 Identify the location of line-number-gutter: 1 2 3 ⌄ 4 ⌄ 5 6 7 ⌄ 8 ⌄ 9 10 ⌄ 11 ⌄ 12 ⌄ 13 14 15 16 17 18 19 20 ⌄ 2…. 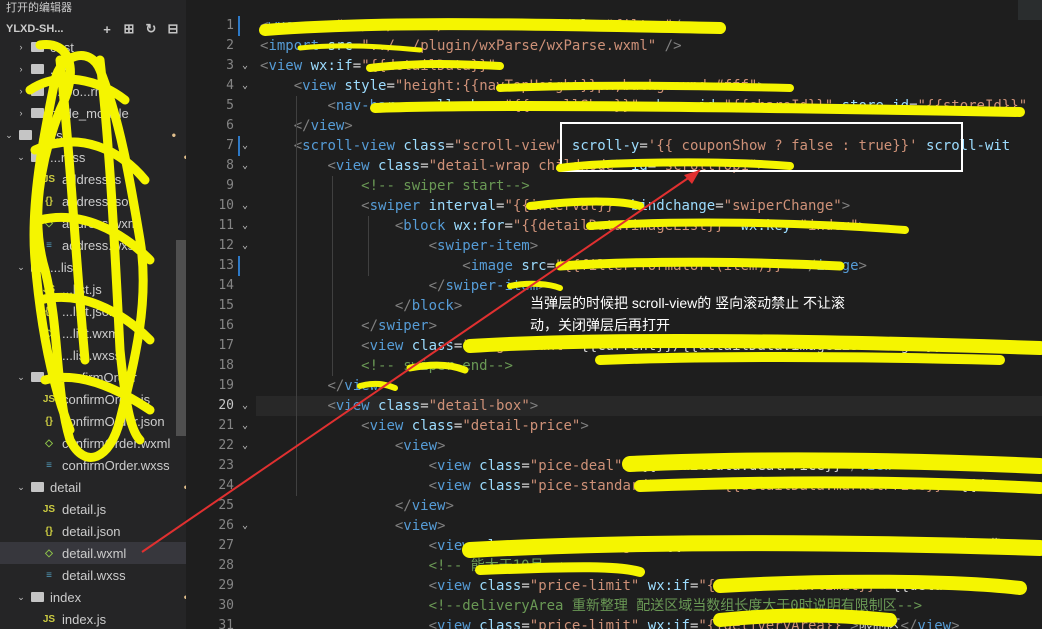
(221, 314).